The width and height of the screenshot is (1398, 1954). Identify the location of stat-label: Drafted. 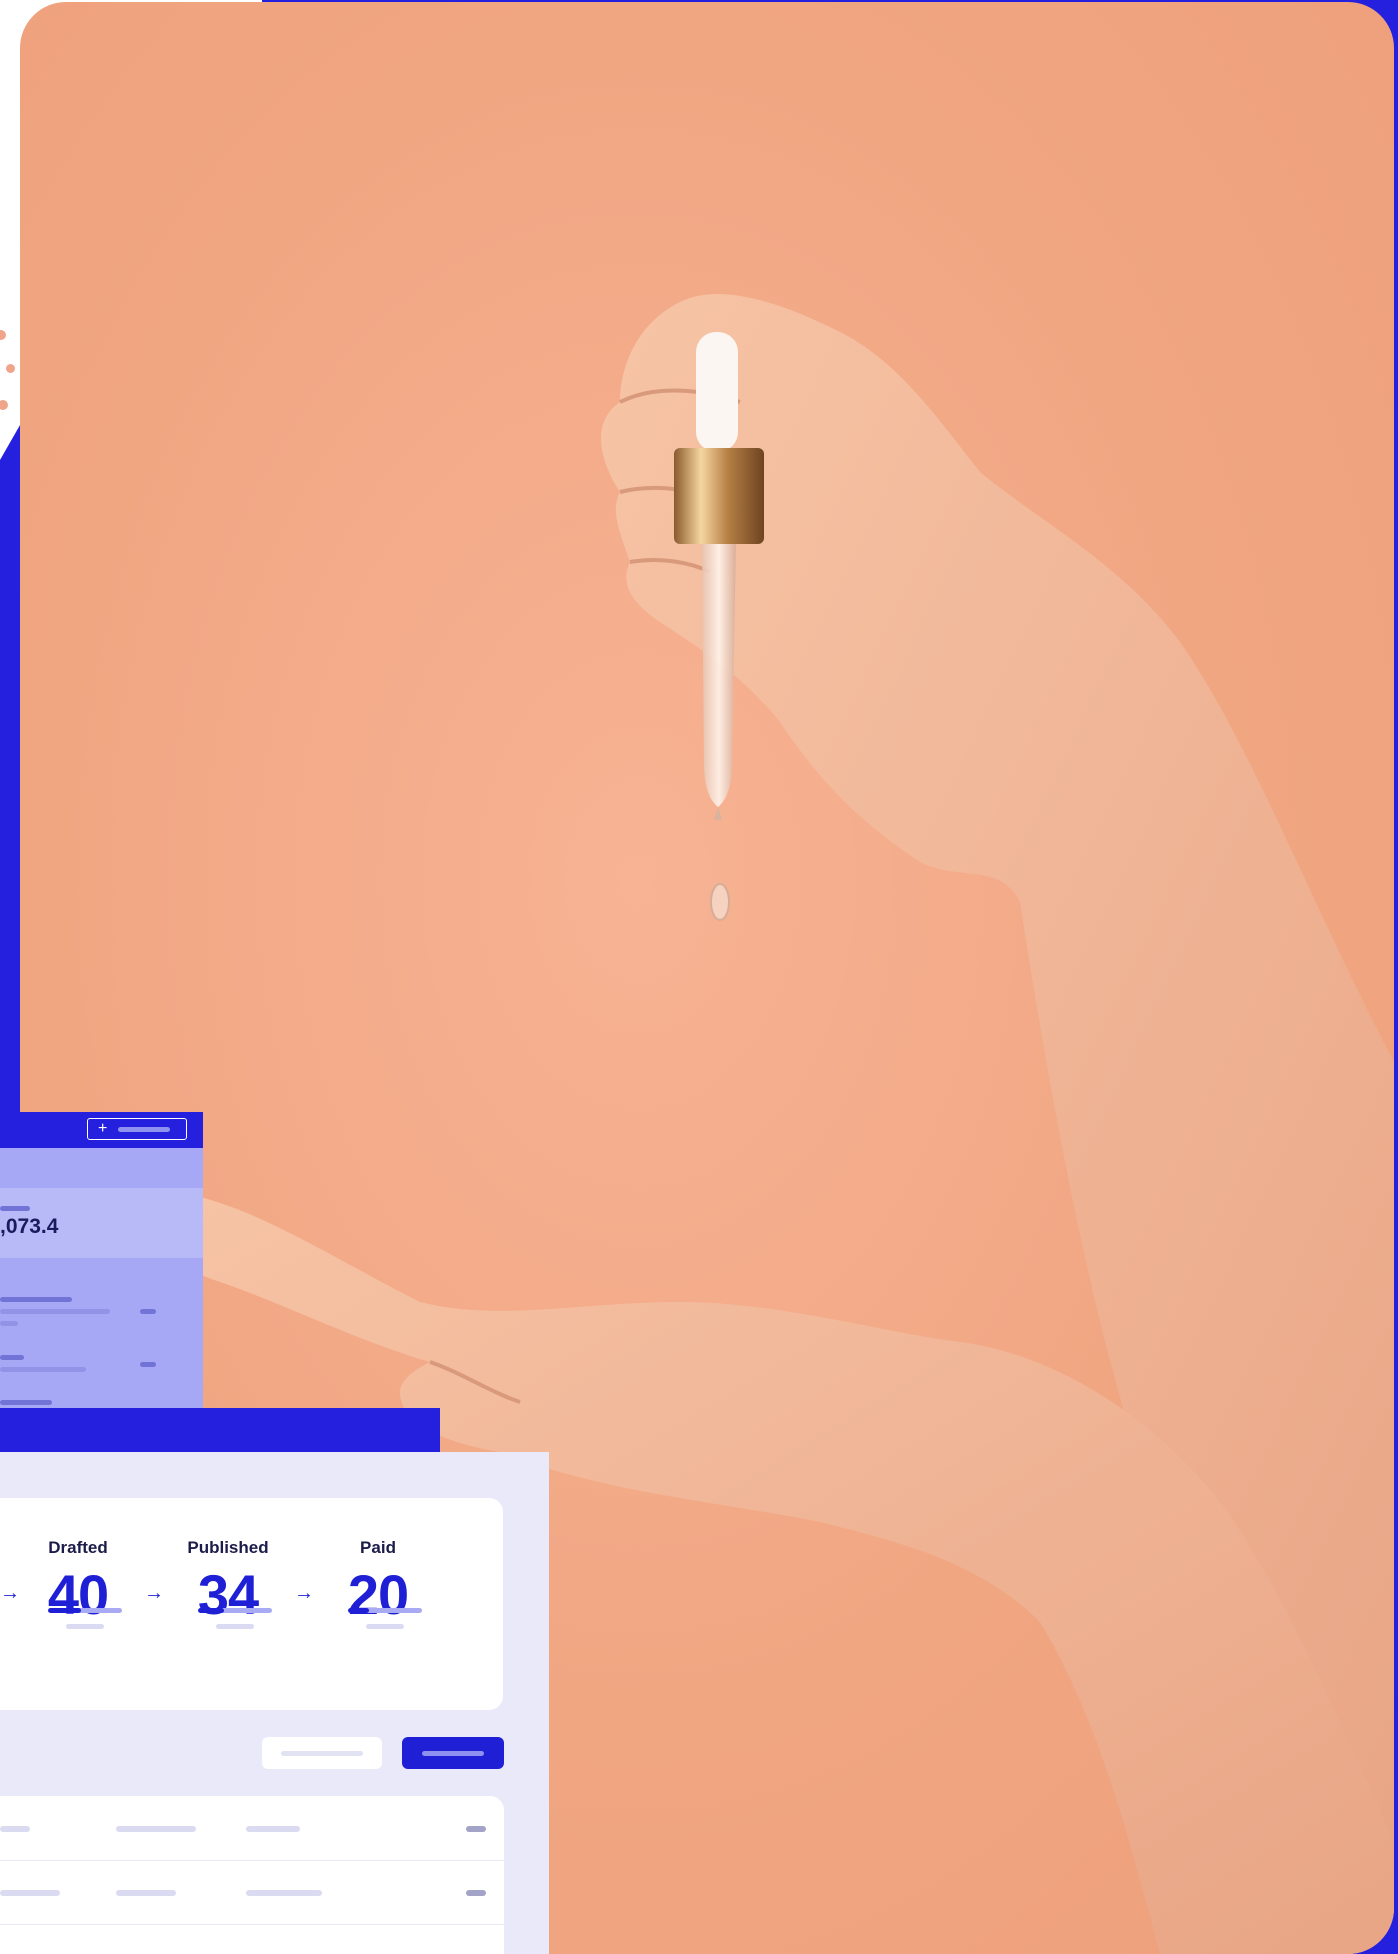
(78, 1547).